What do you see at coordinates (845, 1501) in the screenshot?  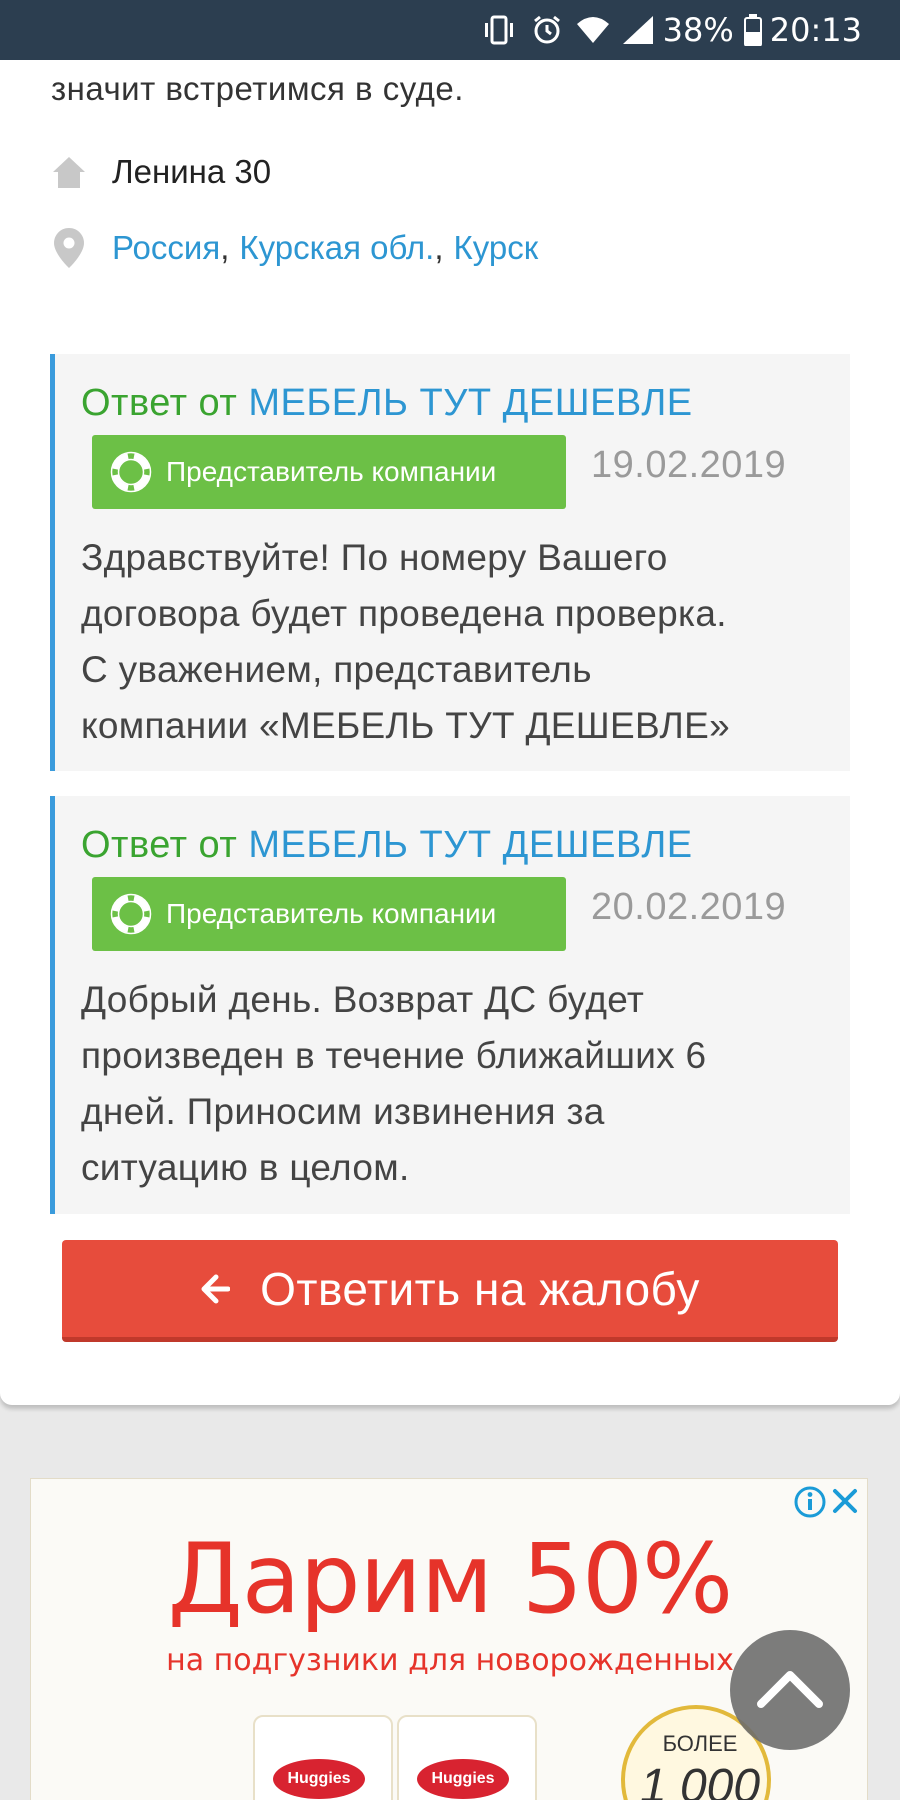 I see `ad-close-icon` at bounding box center [845, 1501].